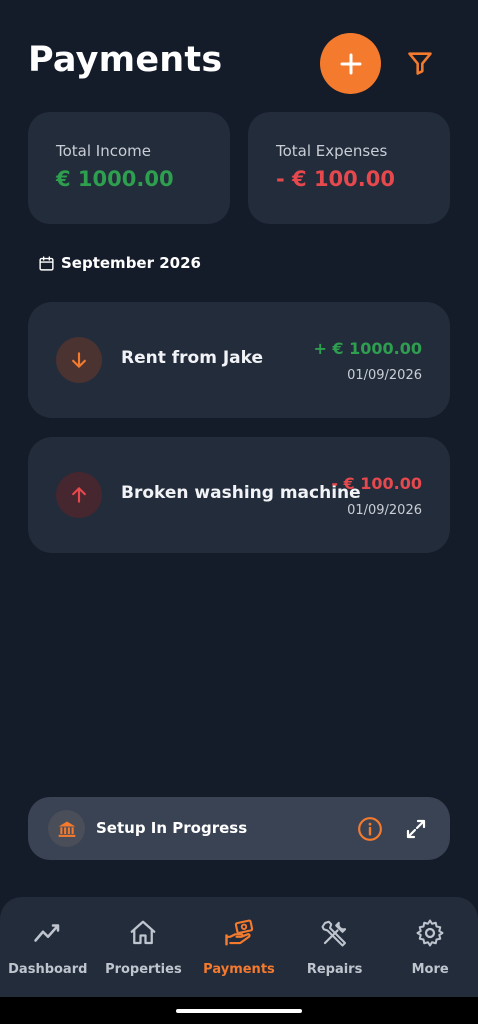 Image resolution: width=478 pixels, height=1024 pixels. What do you see at coordinates (143, 932) in the screenshot?
I see `house-icon` at bounding box center [143, 932].